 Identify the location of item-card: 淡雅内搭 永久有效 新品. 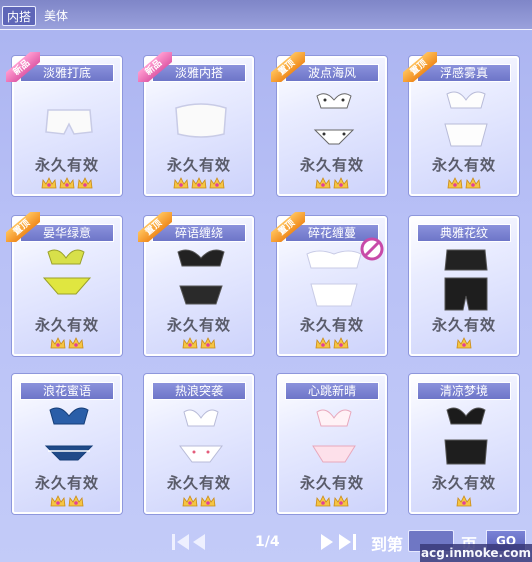
(196, 124).